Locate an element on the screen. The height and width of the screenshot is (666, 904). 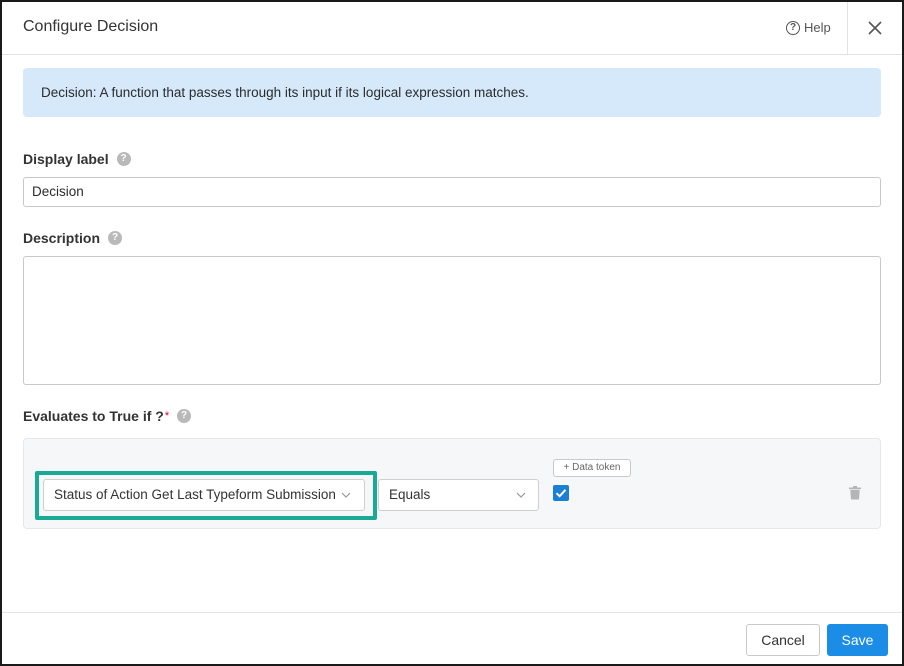
help-link: ? Help is located at coordinates (808, 27).